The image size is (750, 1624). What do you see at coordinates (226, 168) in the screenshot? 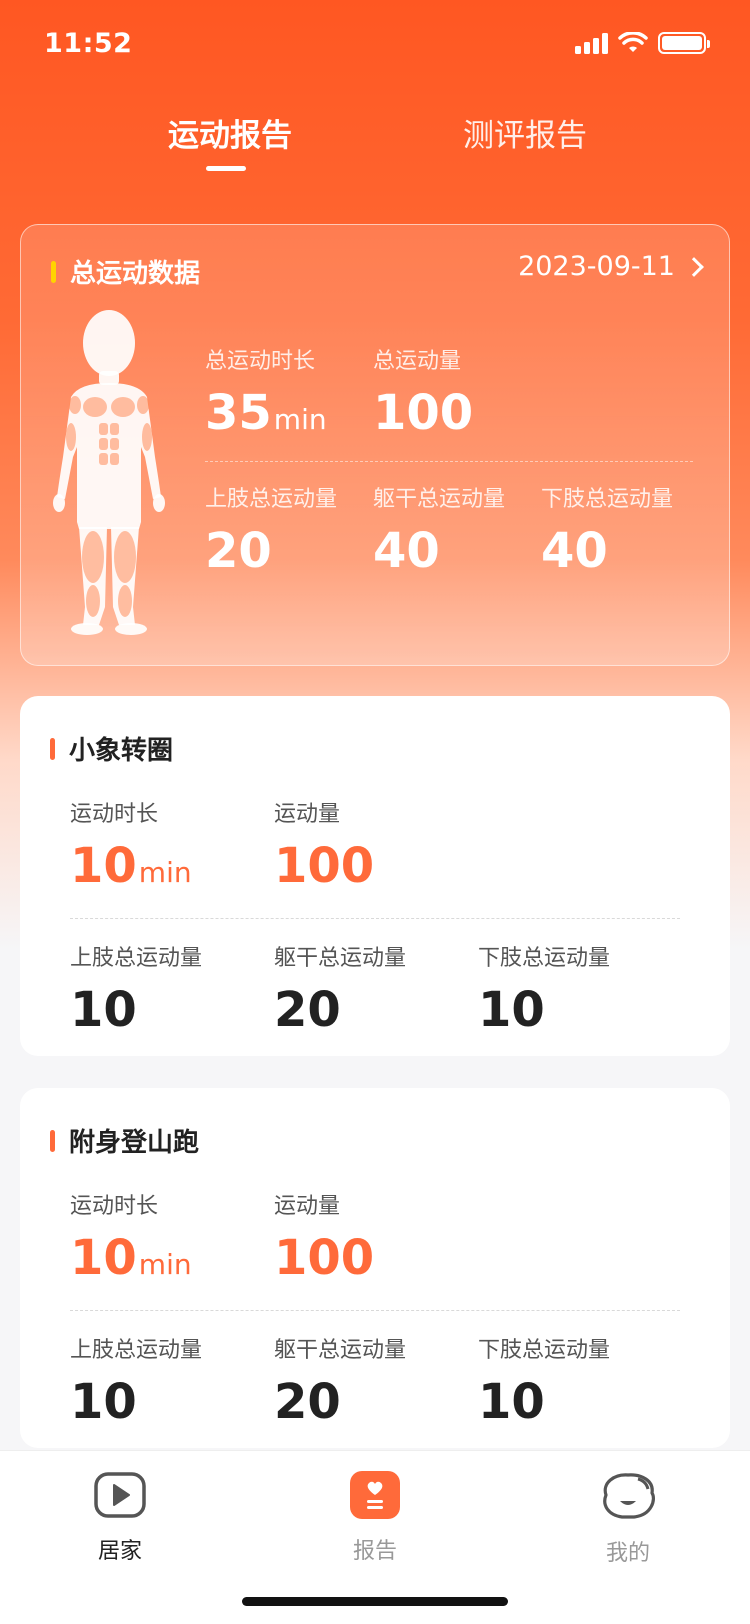
I see `active-tab-indicator` at bounding box center [226, 168].